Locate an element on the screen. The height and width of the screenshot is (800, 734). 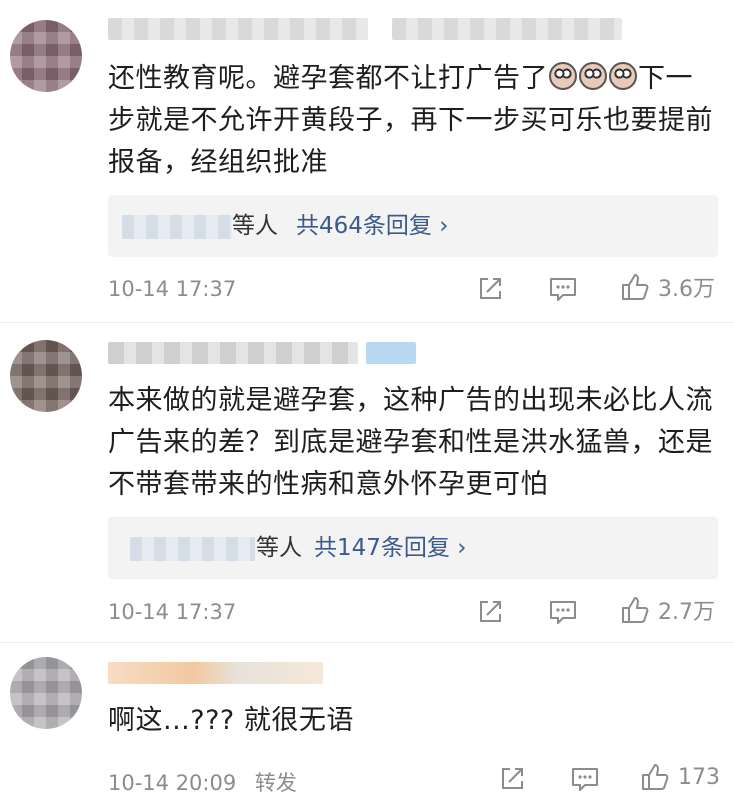
like-count: 2.7万 is located at coordinates (686, 612).